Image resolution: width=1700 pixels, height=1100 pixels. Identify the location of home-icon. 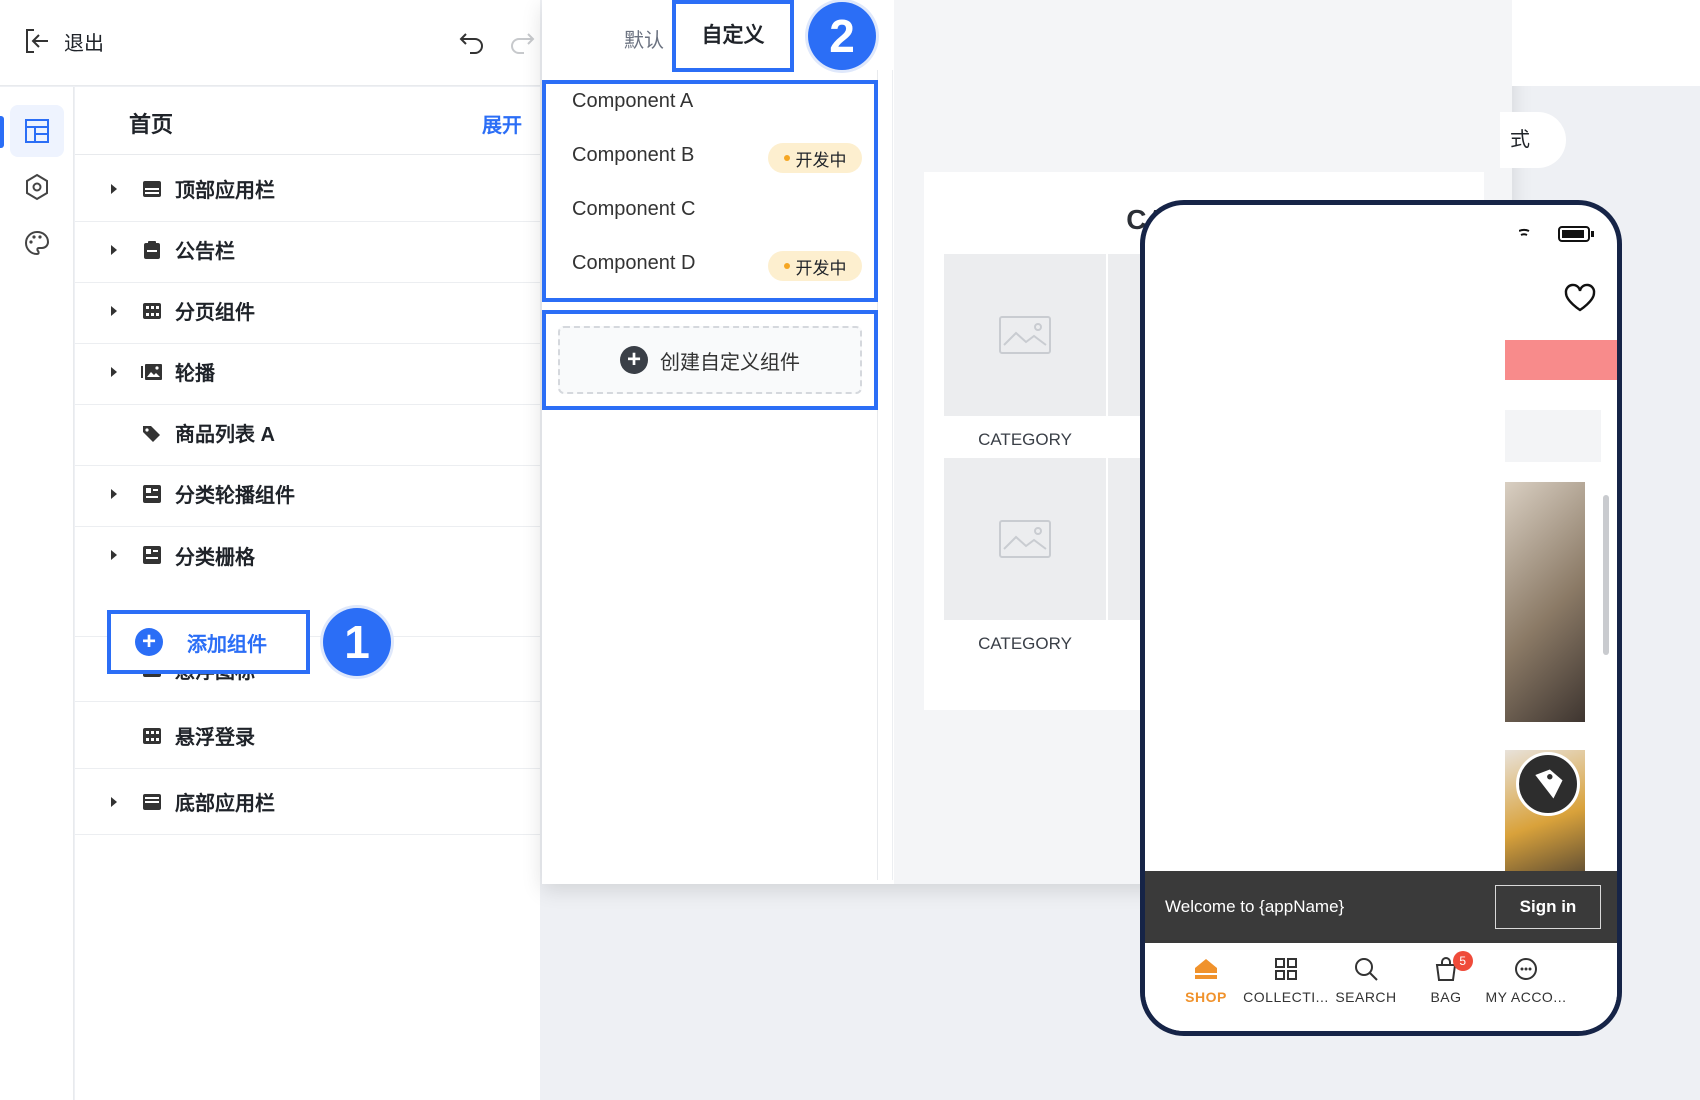
(1206, 969).